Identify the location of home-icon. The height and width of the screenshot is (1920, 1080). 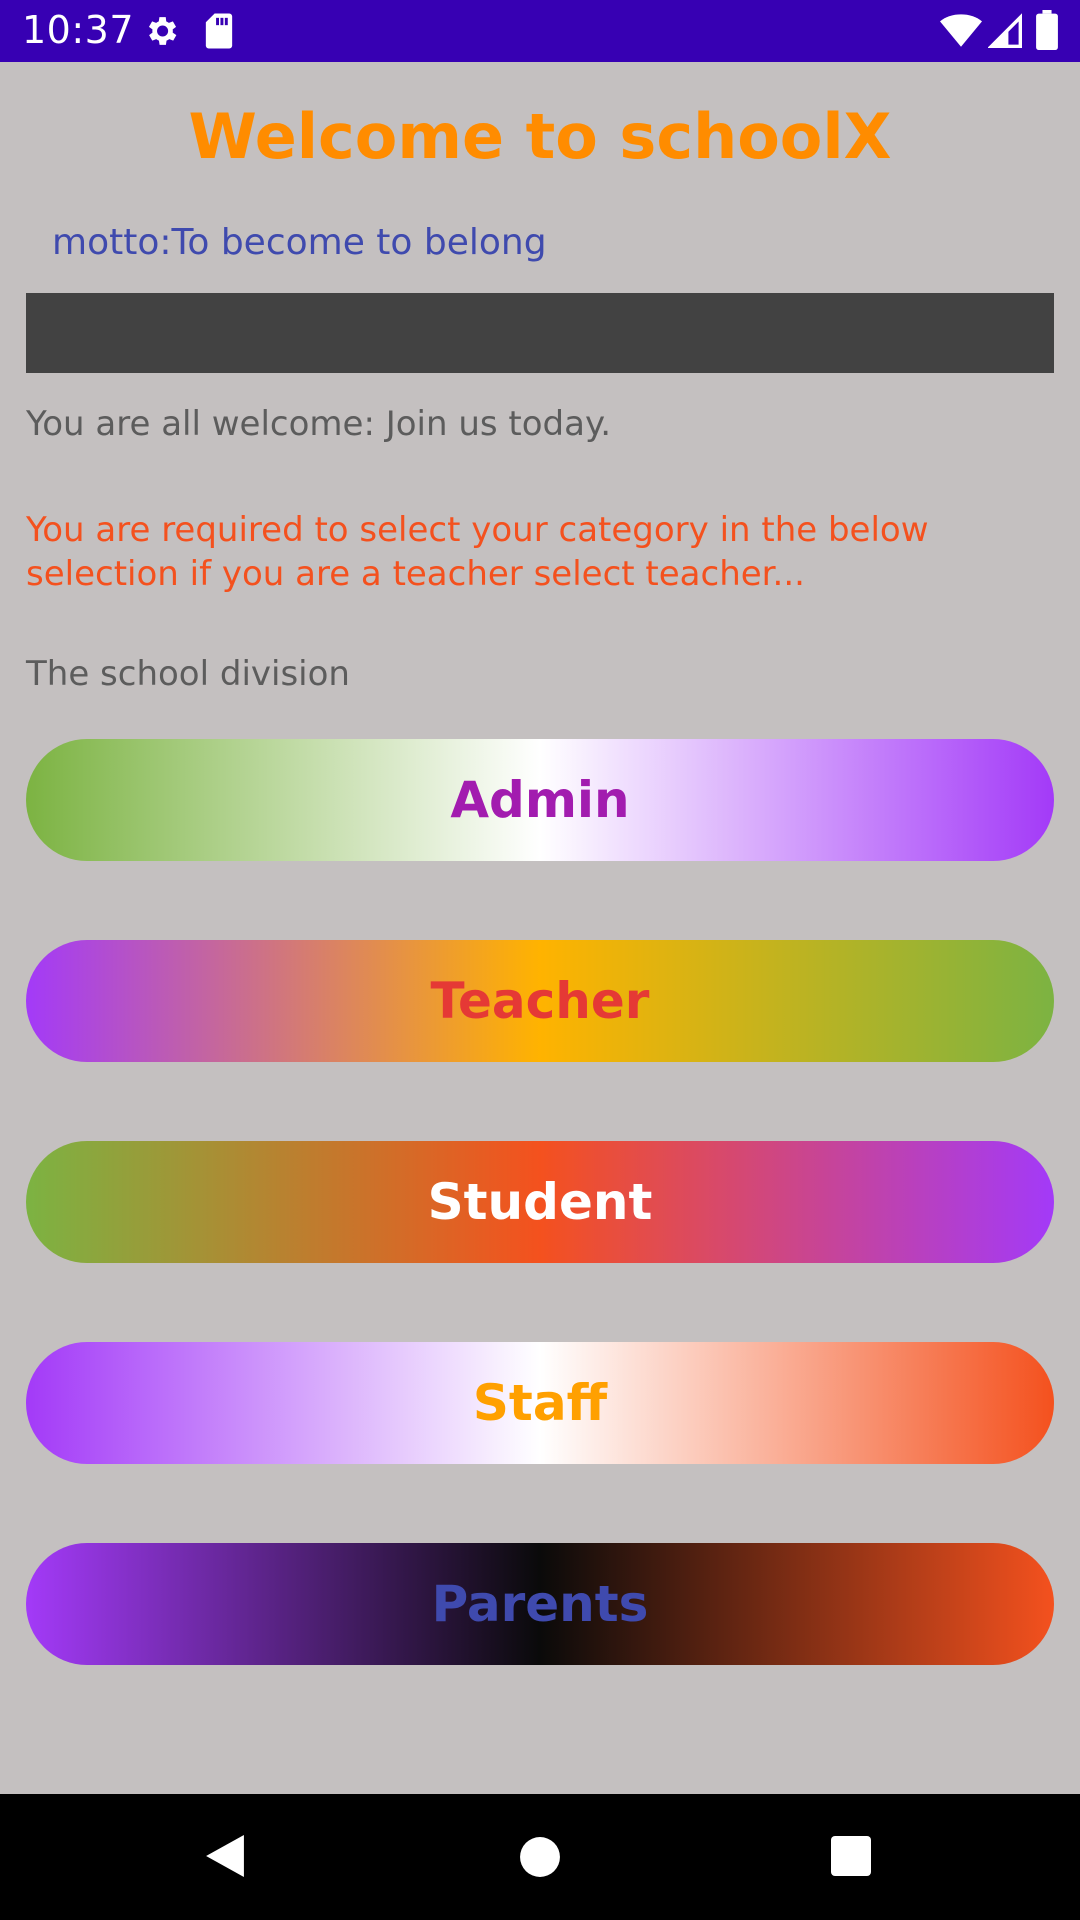
(540, 1857).